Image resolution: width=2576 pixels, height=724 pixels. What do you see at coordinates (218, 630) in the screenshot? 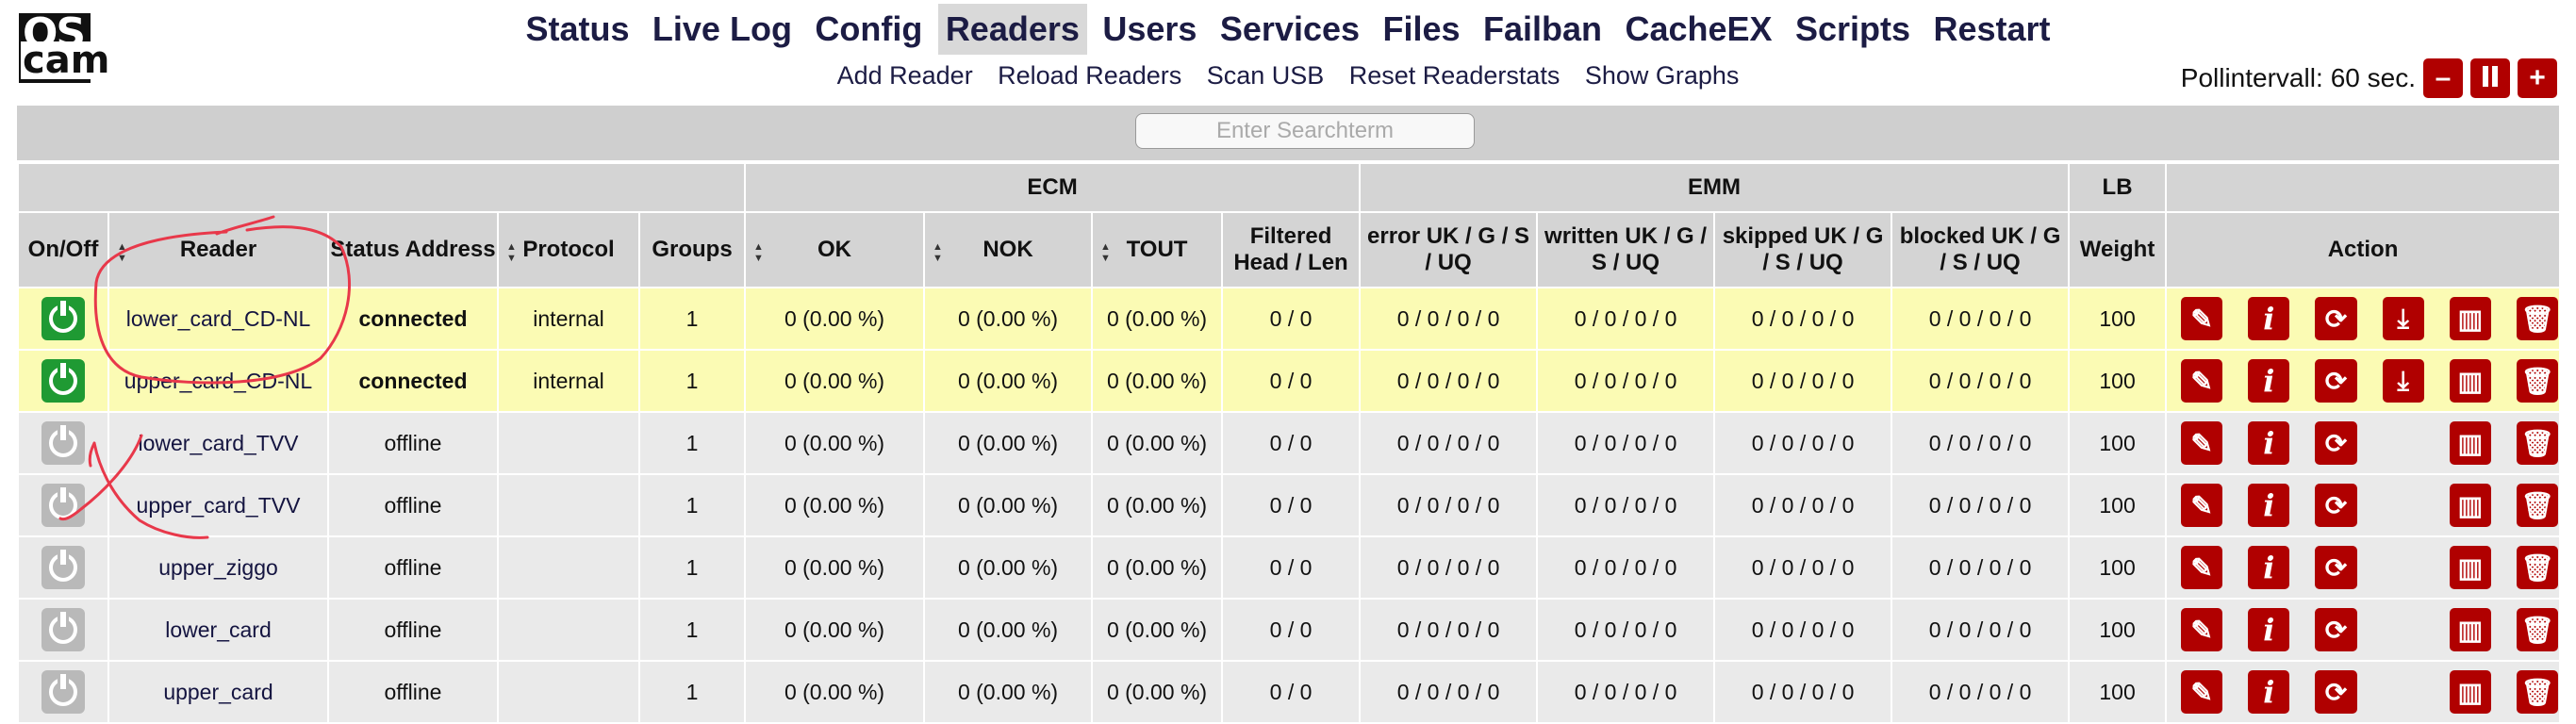
I see `cell-reader: lower_card` at bounding box center [218, 630].